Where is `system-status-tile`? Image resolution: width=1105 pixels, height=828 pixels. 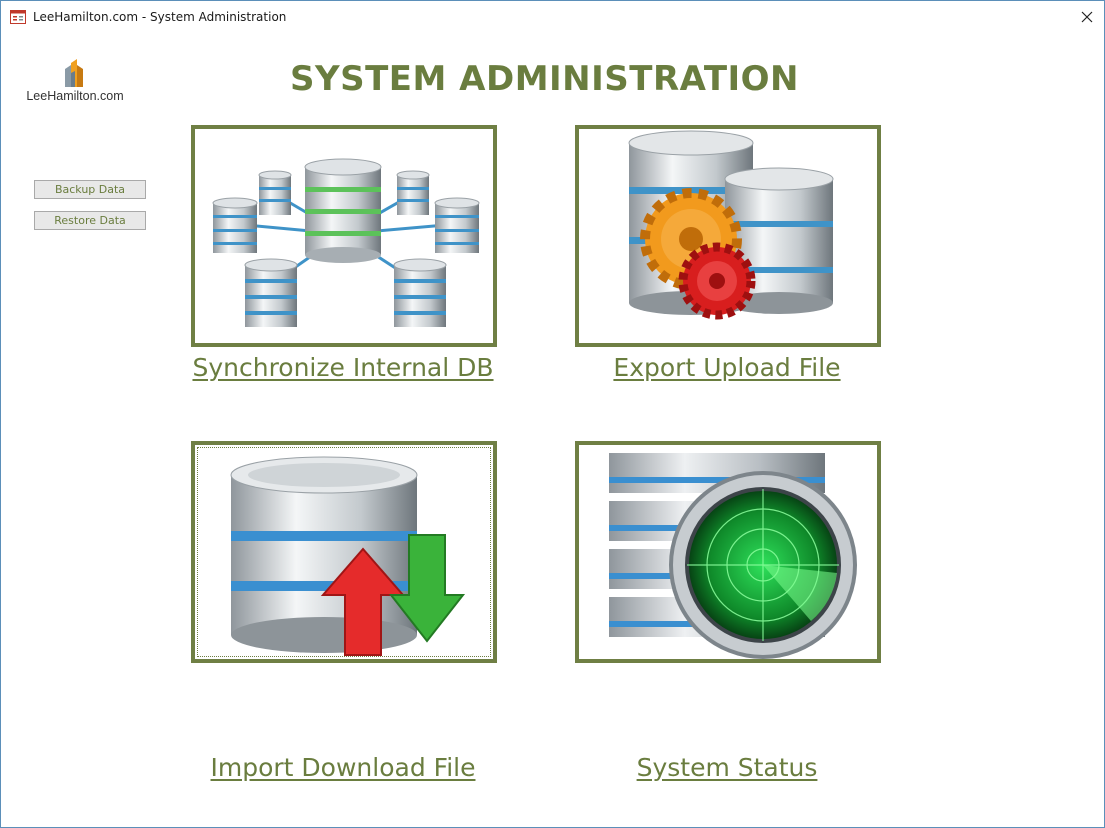 system-status-tile is located at coordinates (728, 552).